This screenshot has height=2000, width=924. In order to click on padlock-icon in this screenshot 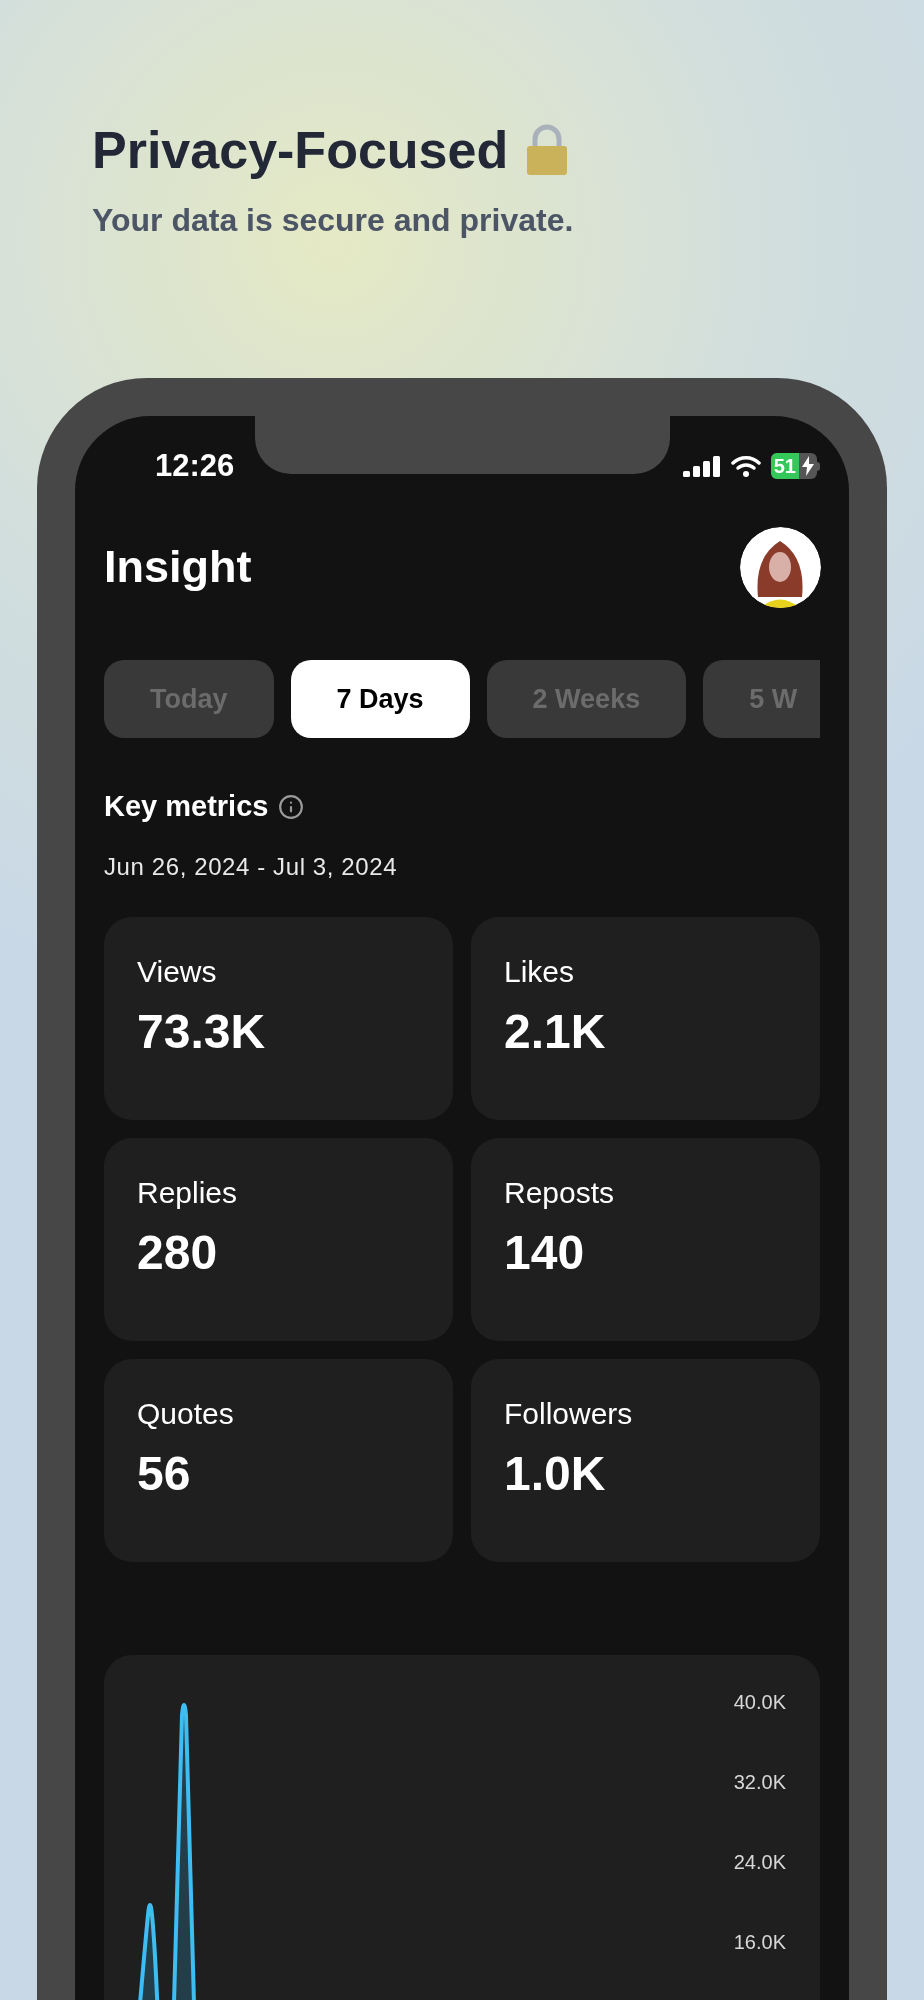, I will do `click(547, 150)`.